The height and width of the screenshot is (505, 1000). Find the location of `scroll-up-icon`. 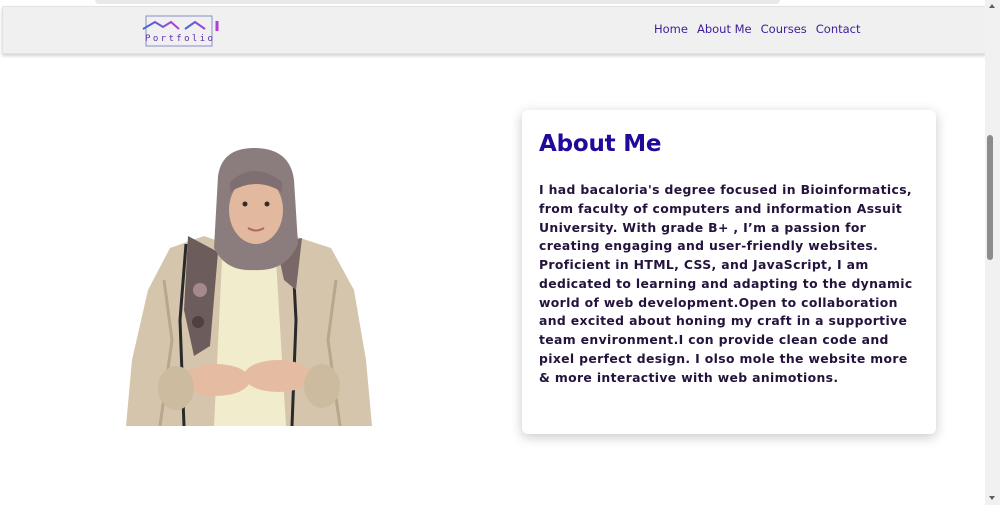

scroll-up-icon is located at coordinates (992, 6).